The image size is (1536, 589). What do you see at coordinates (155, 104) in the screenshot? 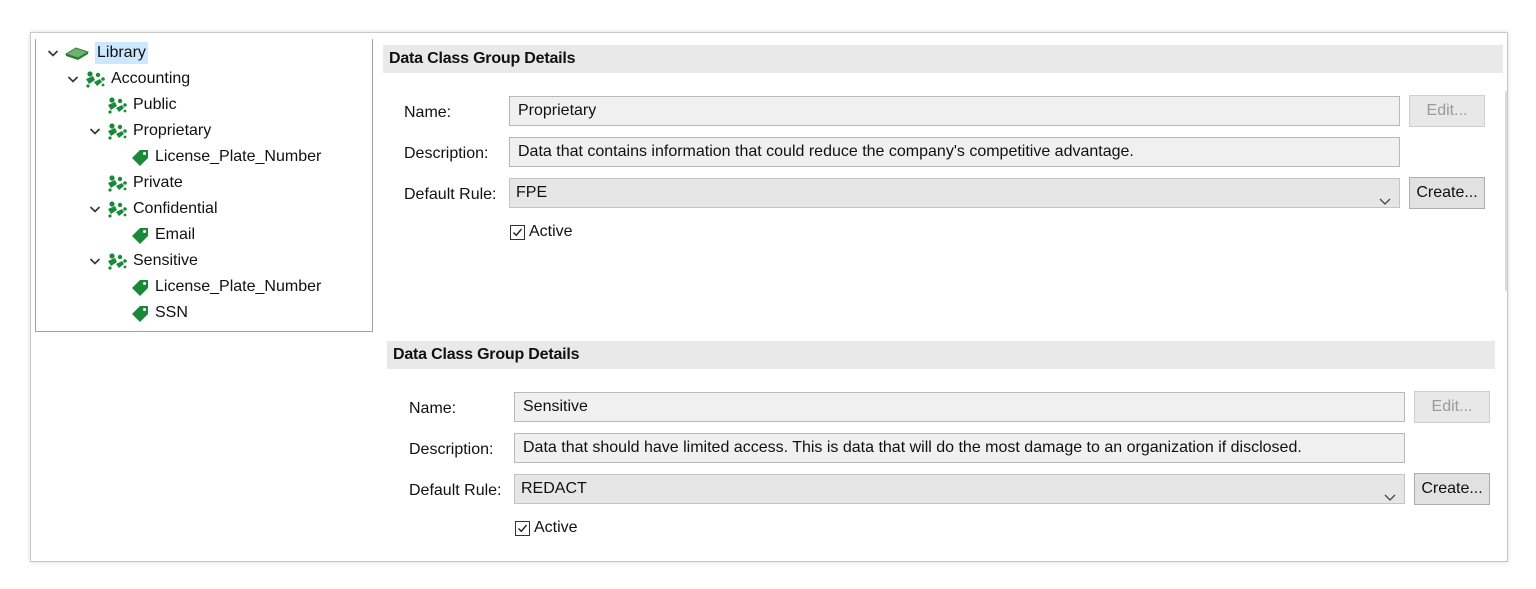
I see `tree-item-label: Public` at bounding box center [155, 104].